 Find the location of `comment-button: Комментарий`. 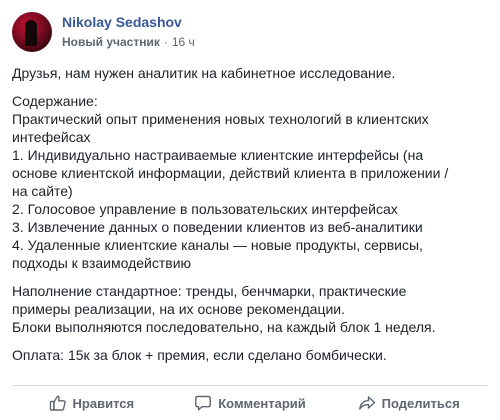

comment-button: Комментарий is located at coordinates (250, 403).